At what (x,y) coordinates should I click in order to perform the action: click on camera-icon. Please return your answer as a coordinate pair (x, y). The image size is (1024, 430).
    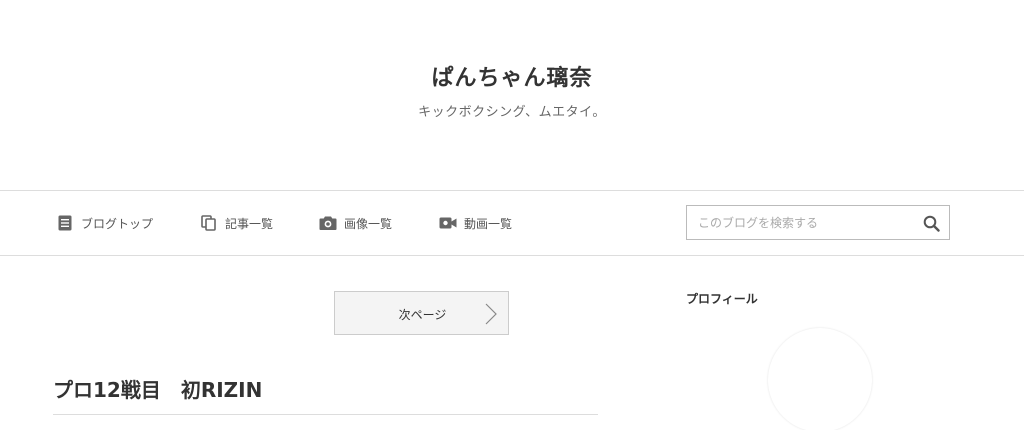
    Looking at the image, I should click on (328, 223).